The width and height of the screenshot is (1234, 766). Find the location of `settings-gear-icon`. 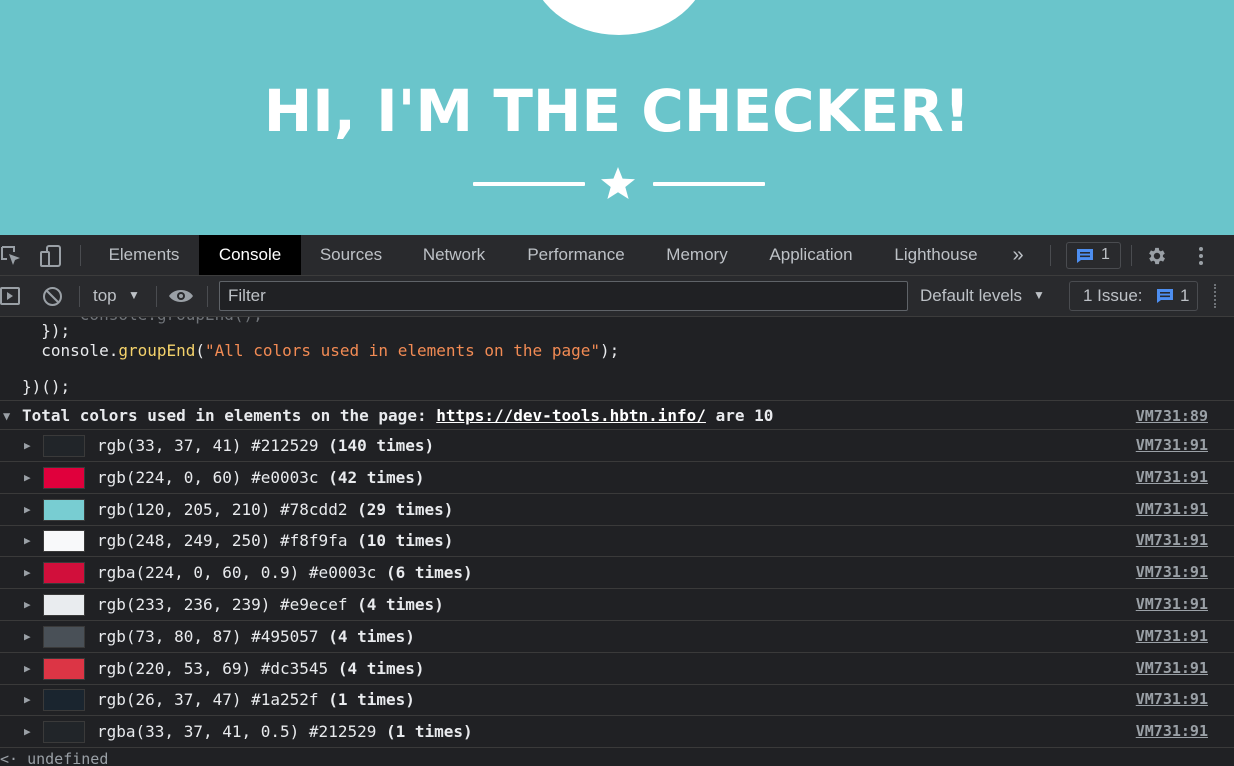

settings-gear-icon is located at coordinates (1157, 256).